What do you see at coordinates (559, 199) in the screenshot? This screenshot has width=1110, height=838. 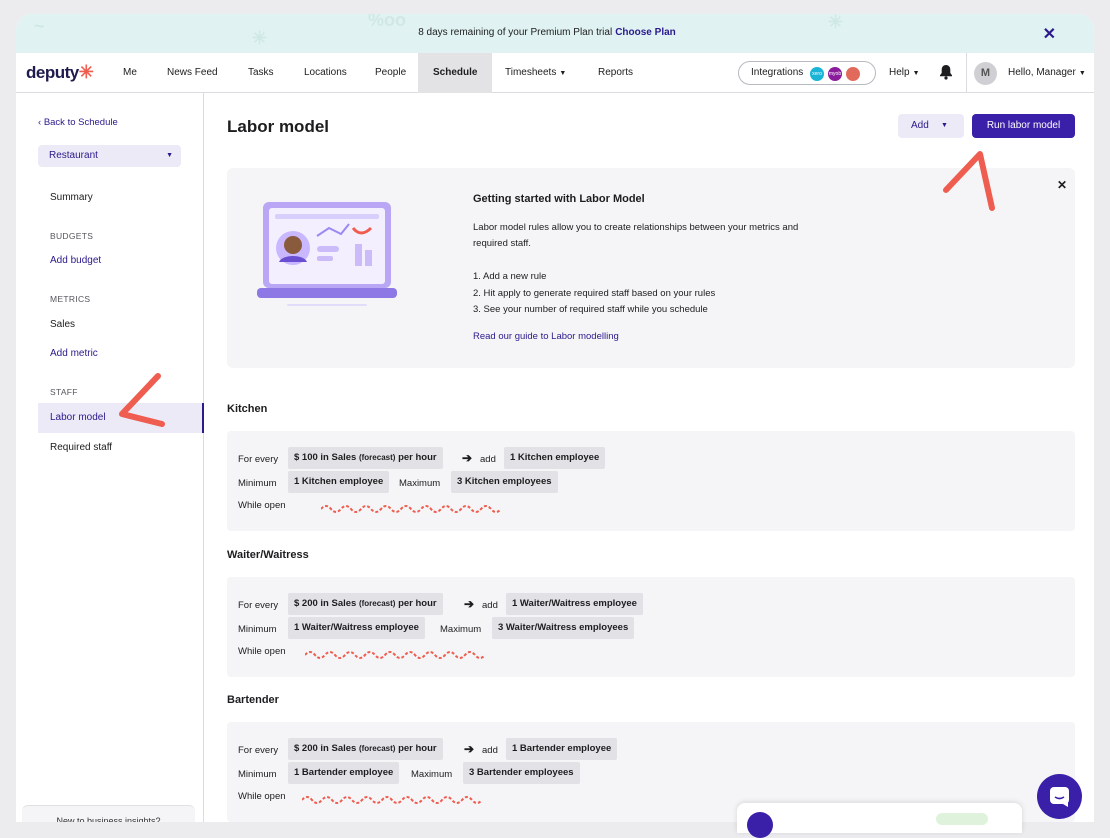 I see `intro-title: Getting started with Labor Model` at bounding box center [559, 199].